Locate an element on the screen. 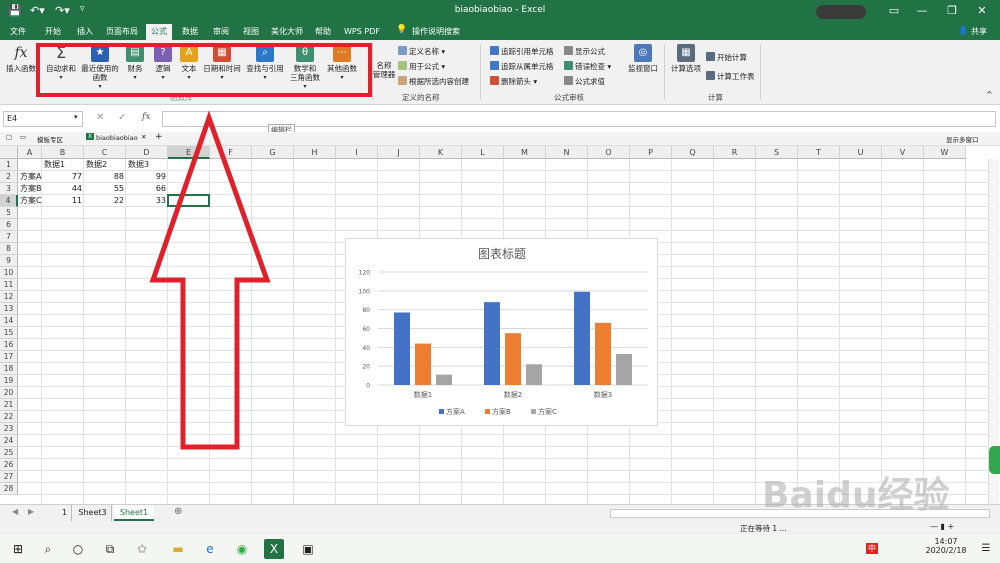 The height and width of the screenshot is (563, 1000). wechat-icon: ◉ is located at coordinates (242, 549).